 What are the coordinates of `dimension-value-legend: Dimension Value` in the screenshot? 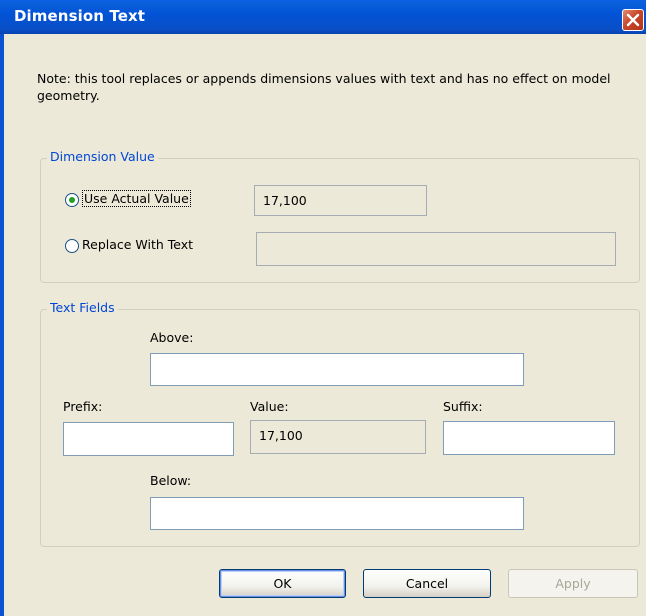 It's located at (102, 156).